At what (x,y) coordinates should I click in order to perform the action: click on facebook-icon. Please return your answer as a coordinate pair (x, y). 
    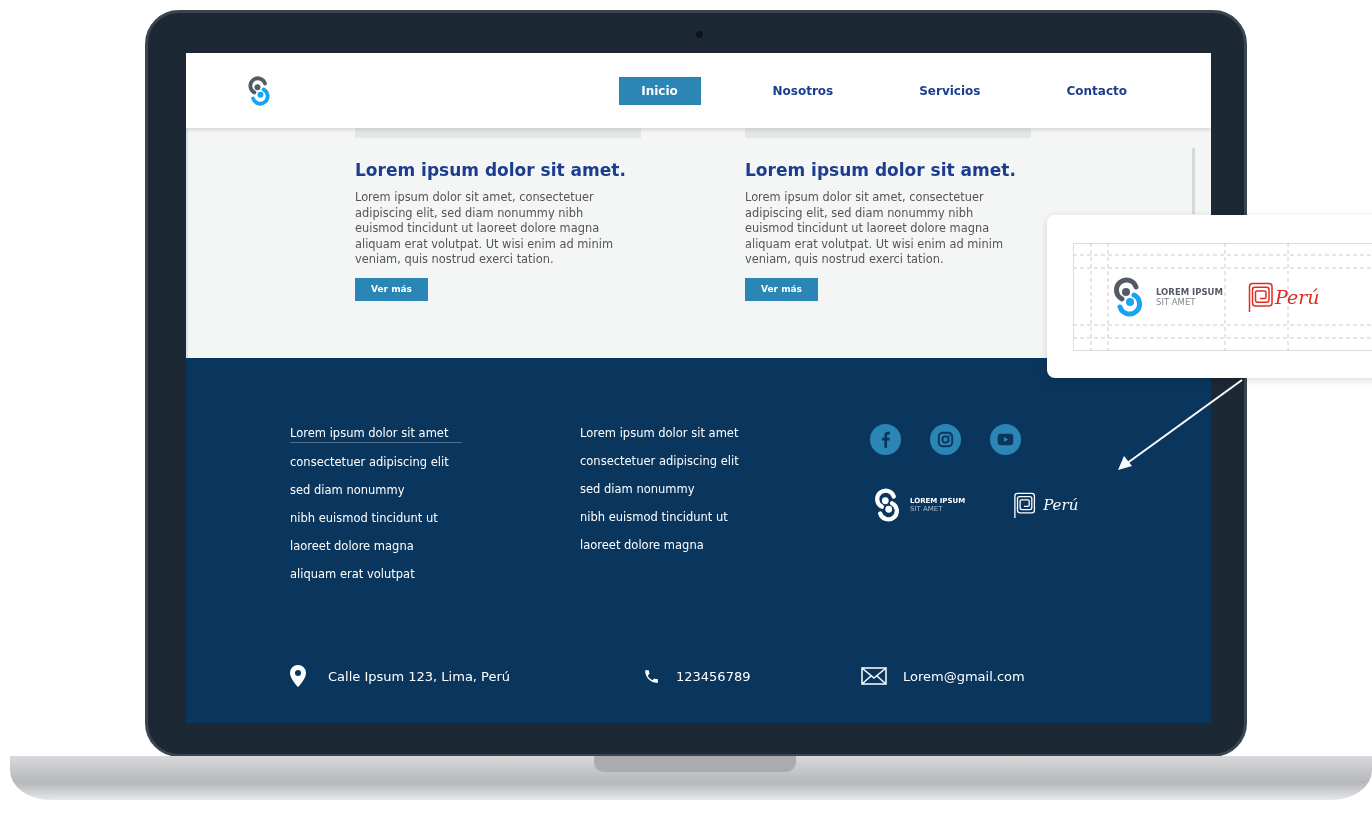
    Looking at the image, I should click on (885, 439).